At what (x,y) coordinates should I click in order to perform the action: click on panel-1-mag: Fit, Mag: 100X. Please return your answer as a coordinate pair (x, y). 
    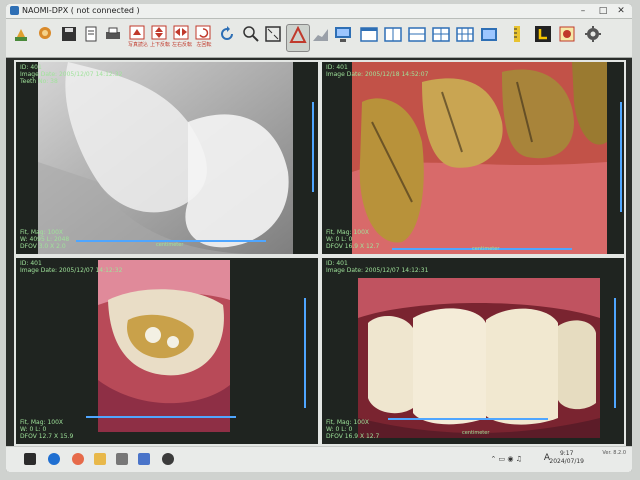
    Looking at the image, I should click on (42, 232).